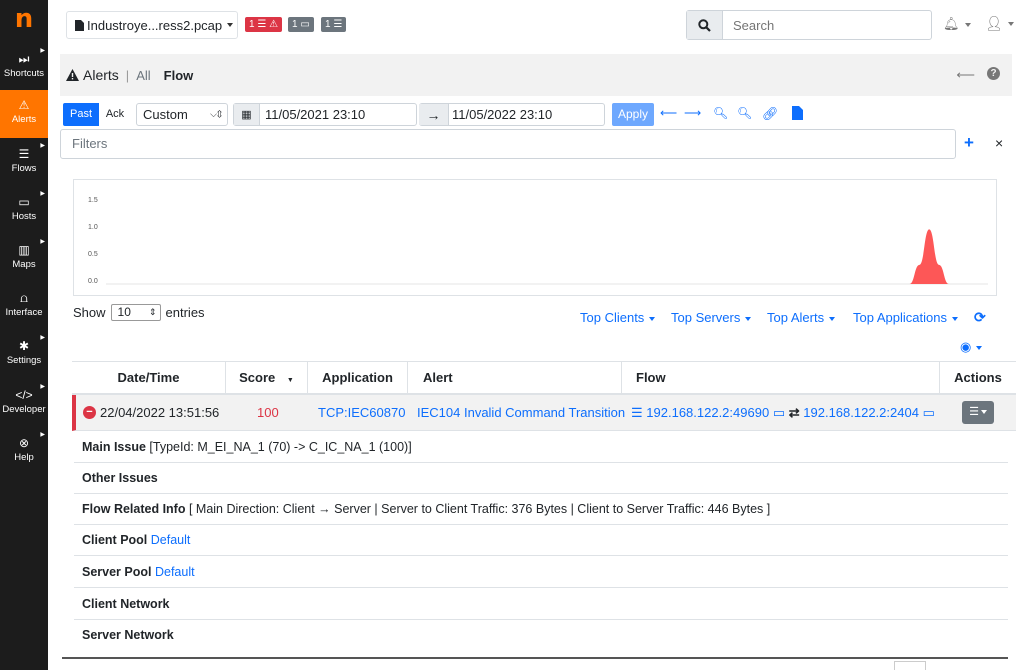  What do you see at coordinates (24, 59) in the screenshot?
I see `fast-forward-icon: ⏭` at bounding box center [24, 59].